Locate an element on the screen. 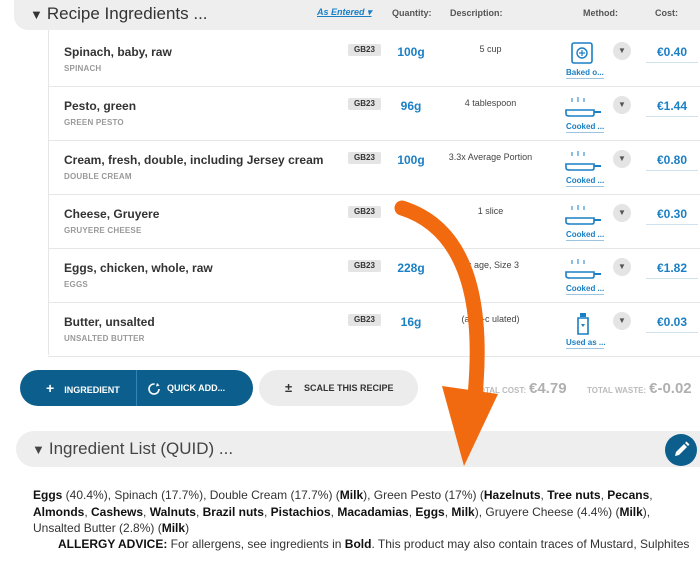 The image size is (700, 563). allergen-text: Brazil nuts is located at coordinates (233, 511).